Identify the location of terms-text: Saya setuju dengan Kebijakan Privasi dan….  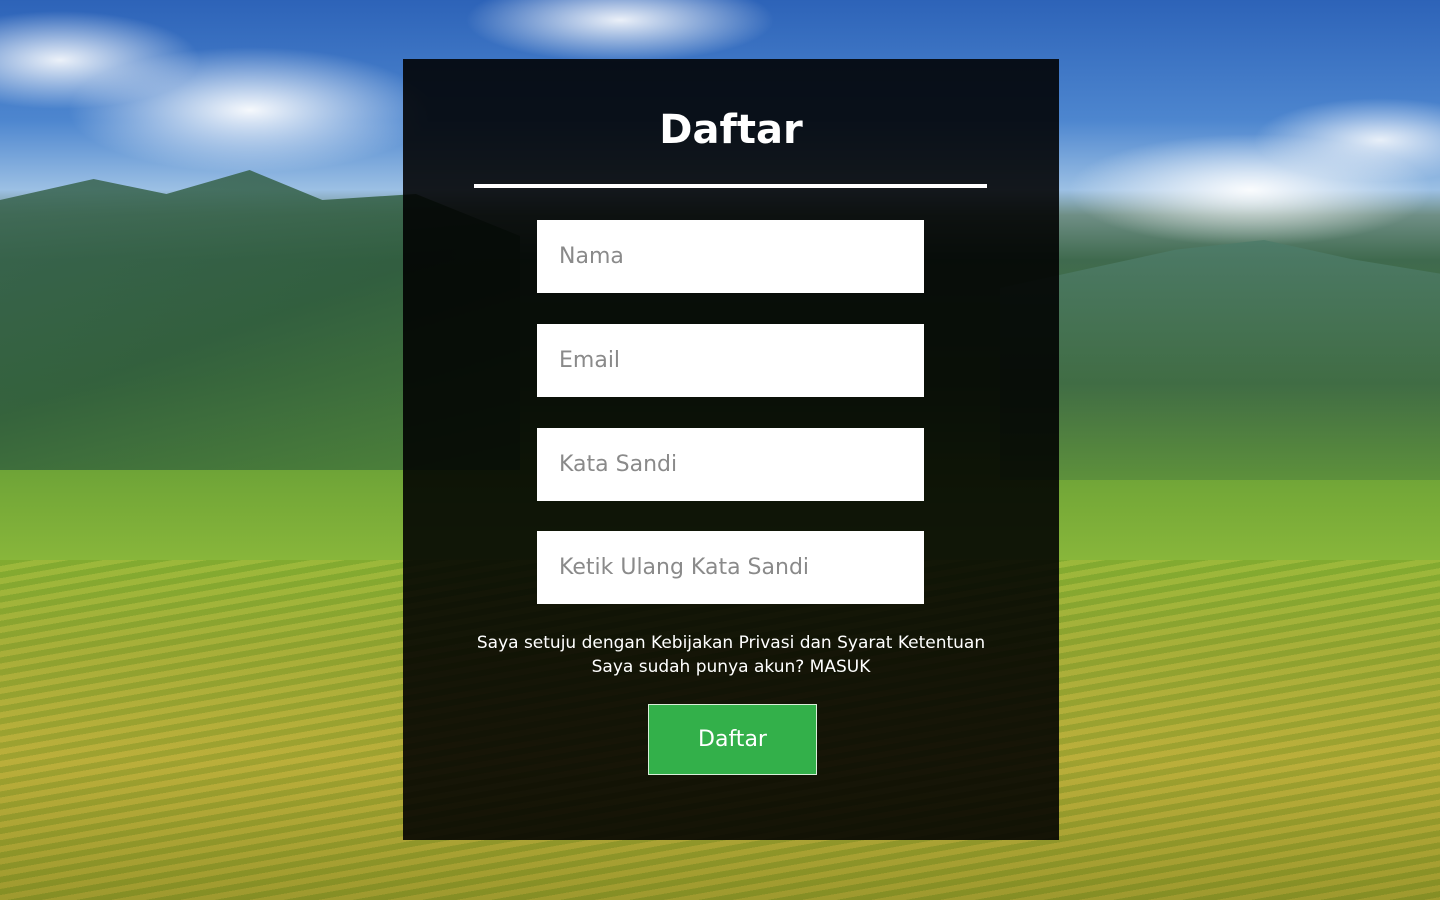
(731, 643).